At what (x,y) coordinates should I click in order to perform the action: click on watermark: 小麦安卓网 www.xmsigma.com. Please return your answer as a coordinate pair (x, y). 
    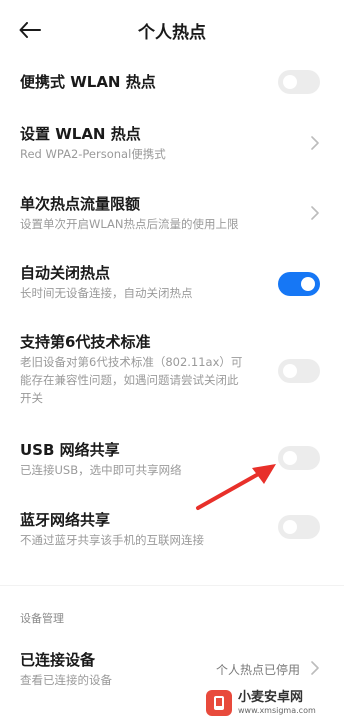
    Looking at the image, I should click on (272, 703).